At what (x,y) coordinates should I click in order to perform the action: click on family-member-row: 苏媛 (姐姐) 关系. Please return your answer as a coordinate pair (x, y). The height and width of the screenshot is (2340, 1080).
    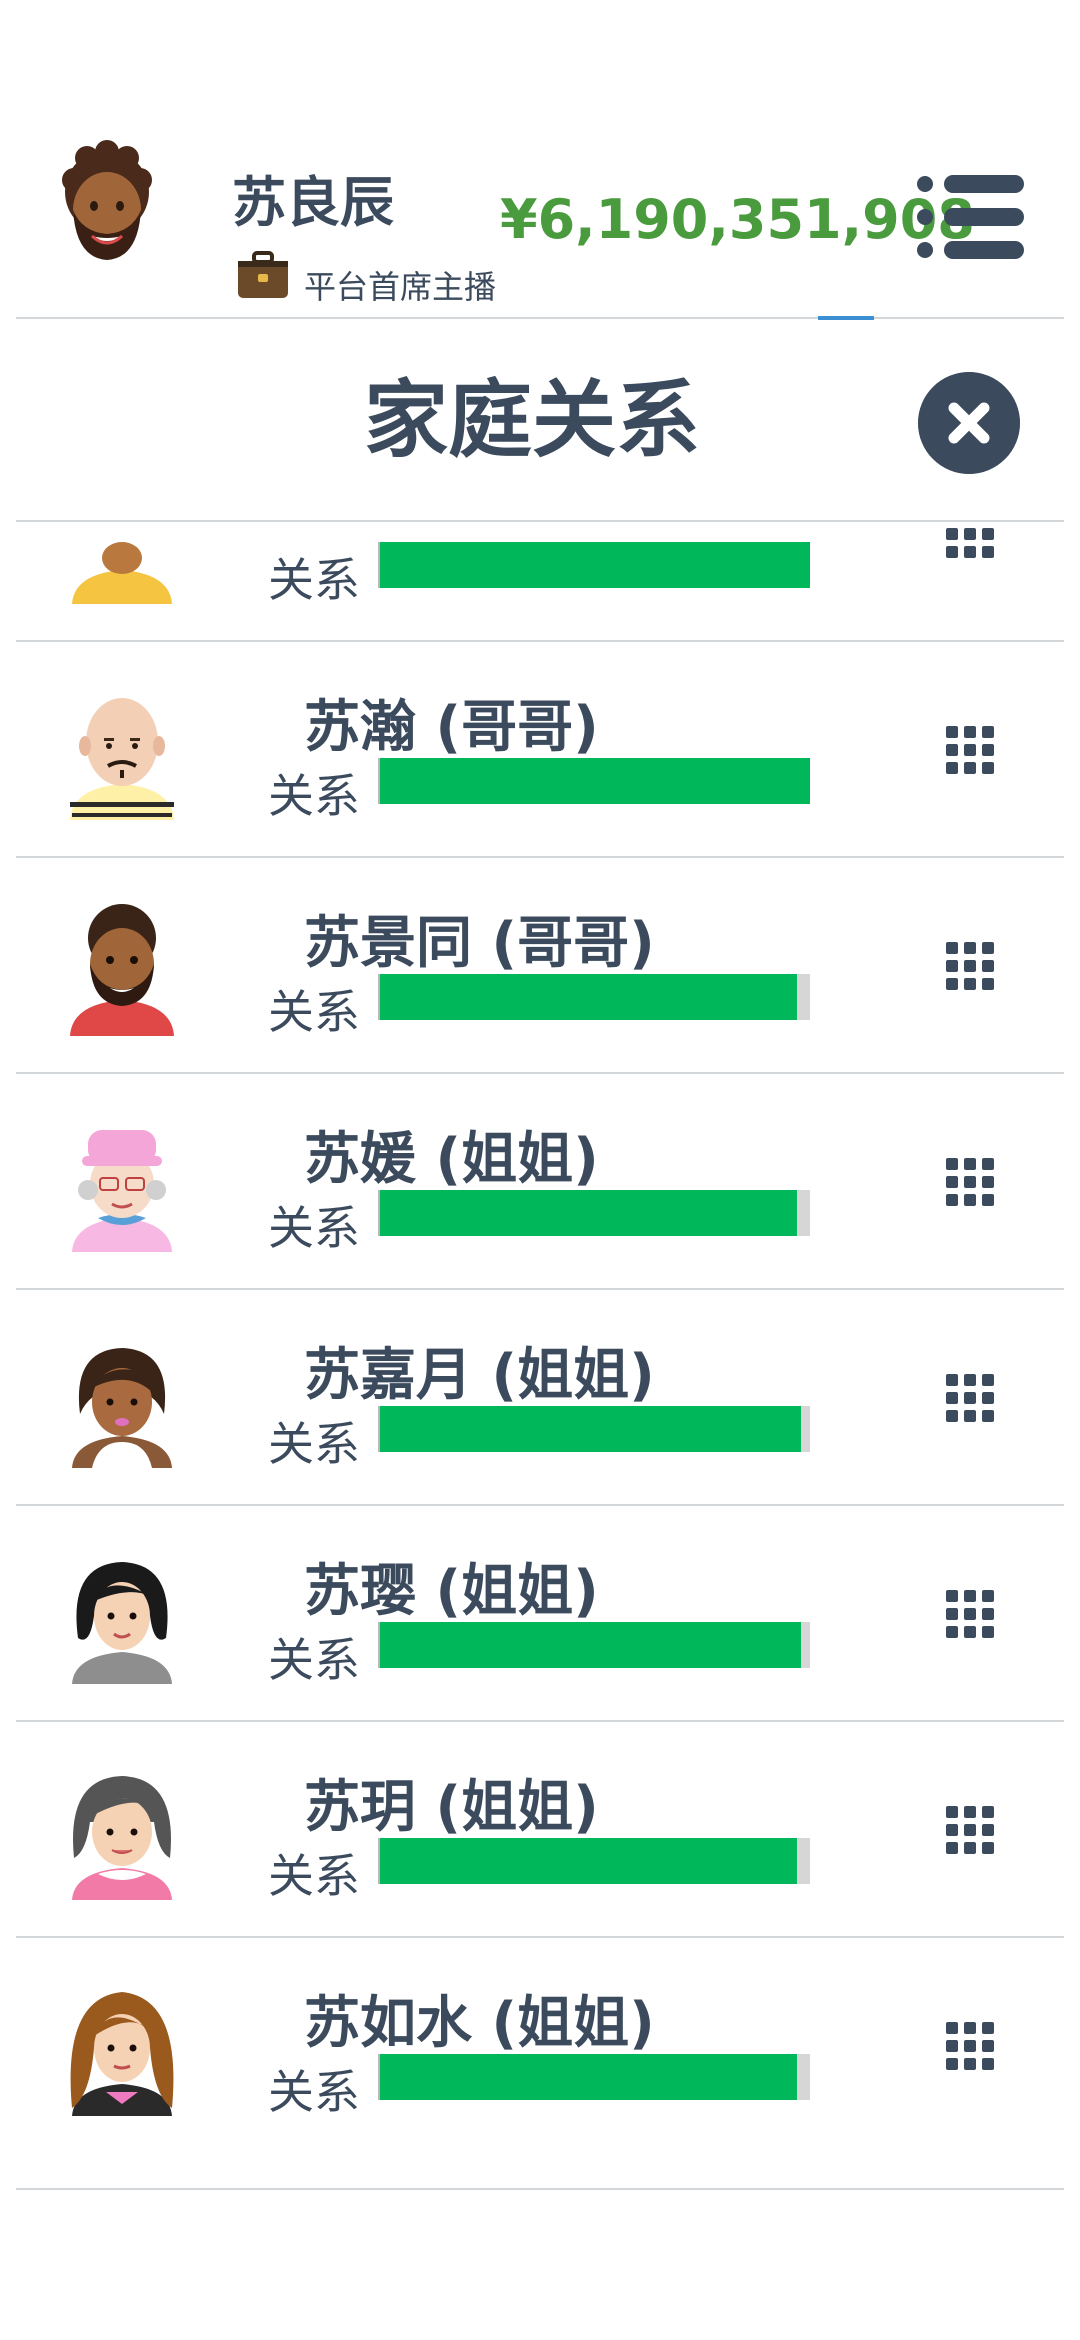
    Looking at the image, I should click on (540, 1182).